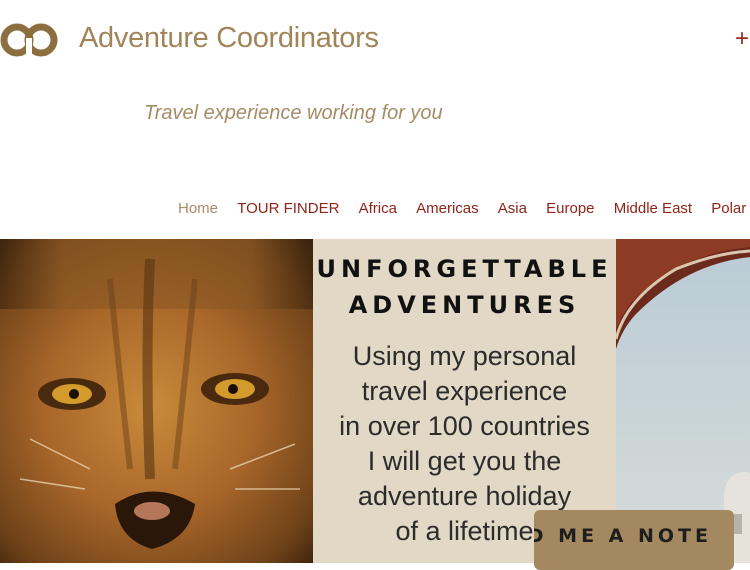  Describe the element at coordinates (198, 209) in the screenshot. I see `nav-home: Home` at that location.